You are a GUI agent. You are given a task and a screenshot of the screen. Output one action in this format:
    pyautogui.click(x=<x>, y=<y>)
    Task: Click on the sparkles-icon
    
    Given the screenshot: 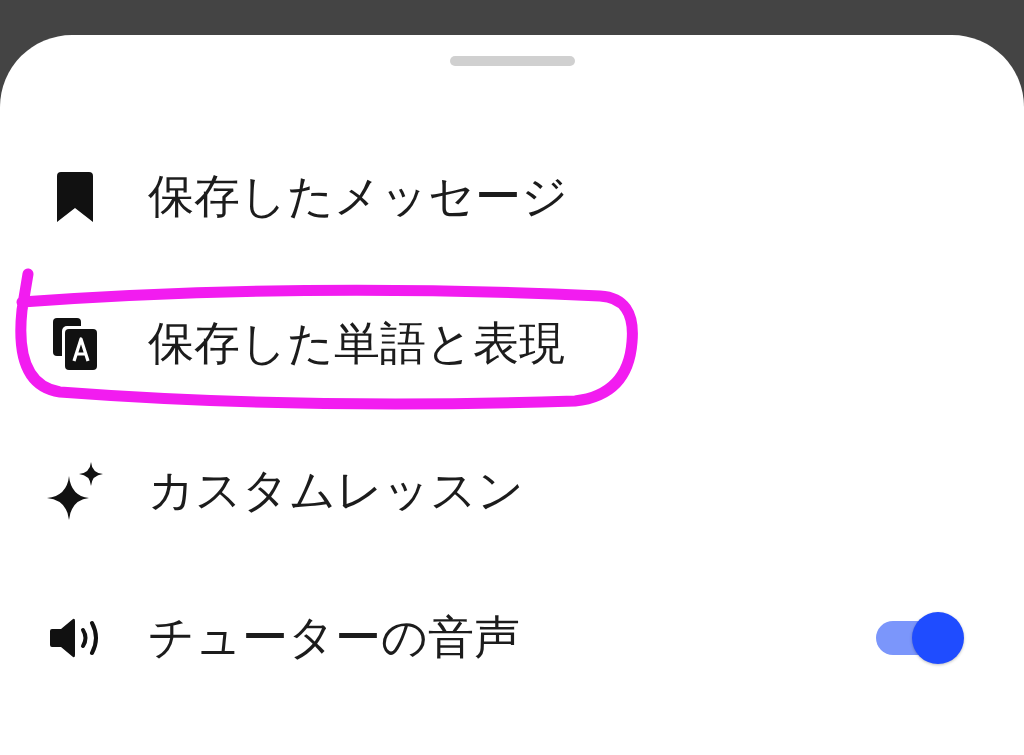 What is the action you would take?
    pyautogui.click(x=75, y=490)
    